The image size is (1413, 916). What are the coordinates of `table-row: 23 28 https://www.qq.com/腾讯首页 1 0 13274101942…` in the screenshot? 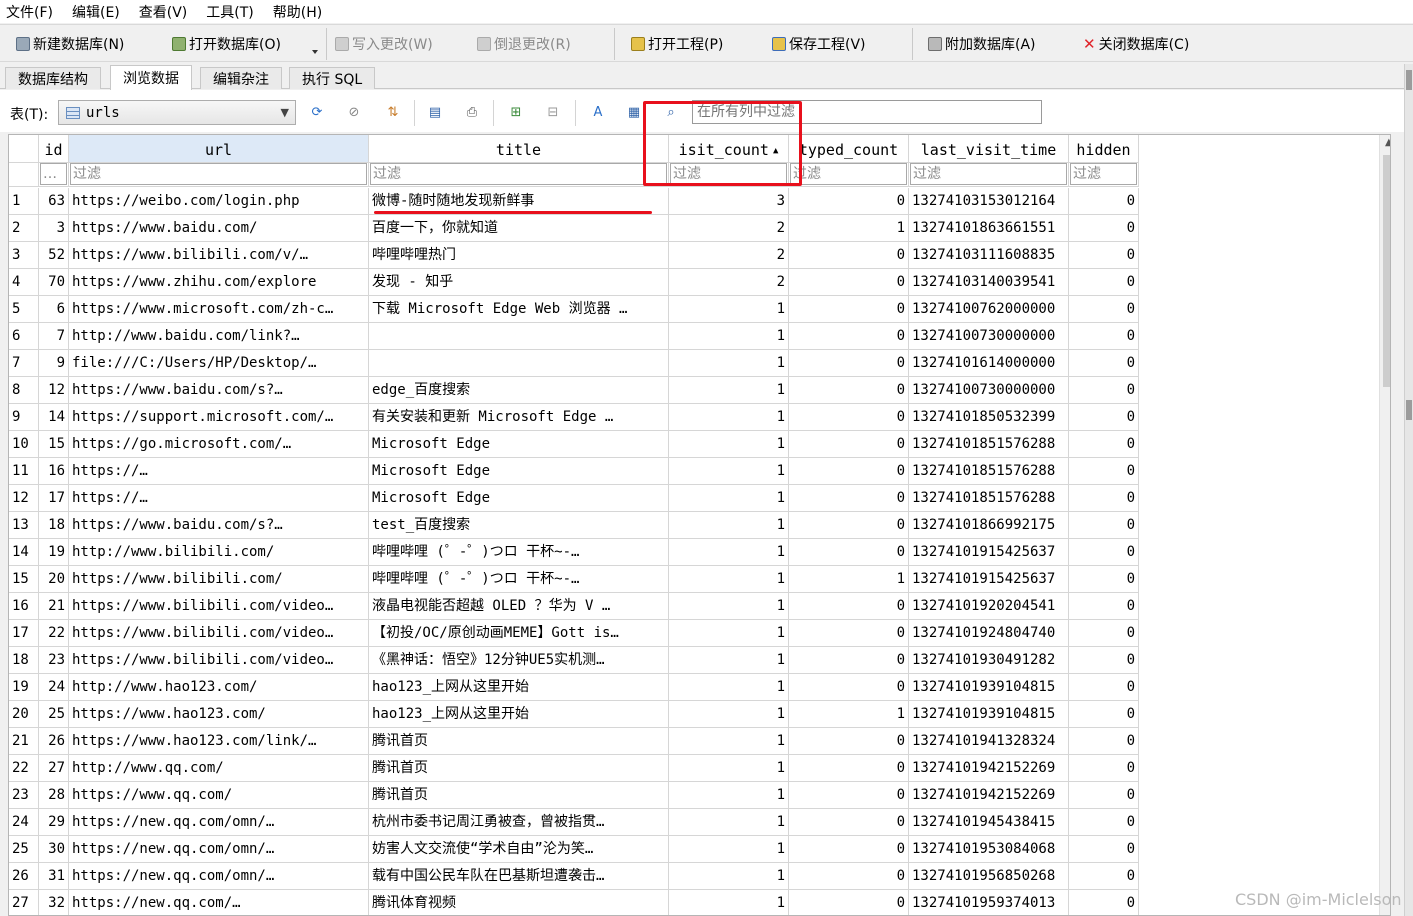 It's located at (574, 795).